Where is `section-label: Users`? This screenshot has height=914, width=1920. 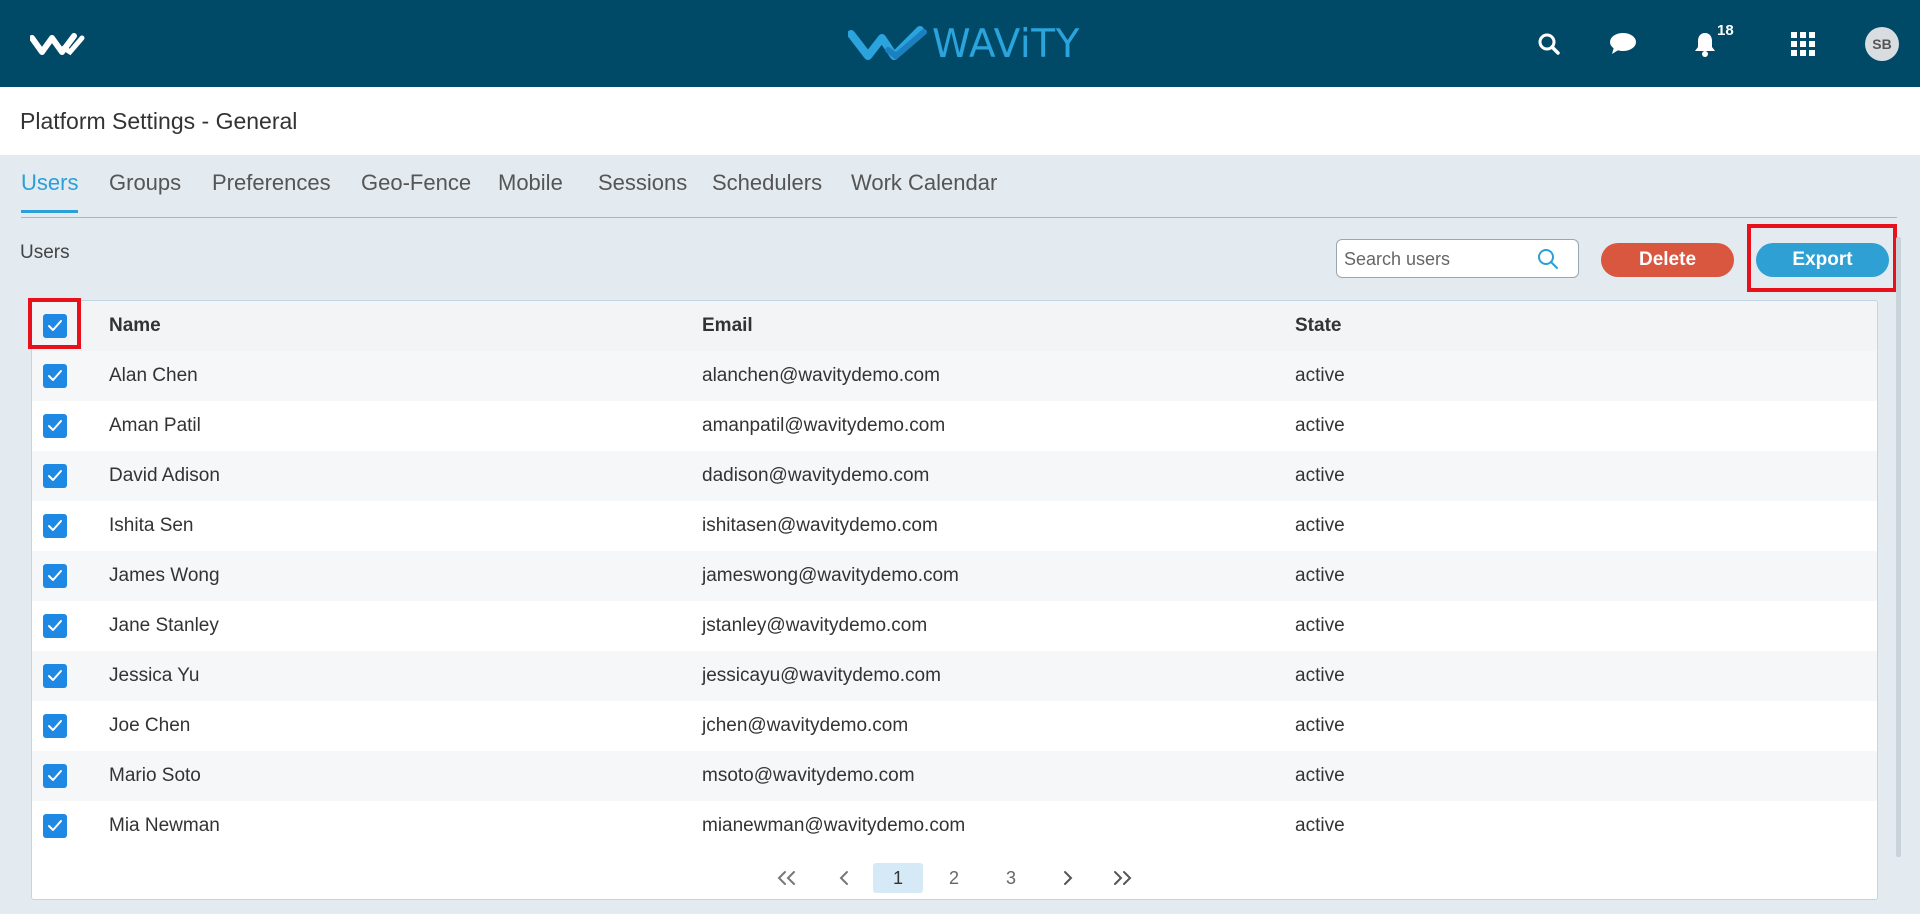
section-label: Users is located at coordinates (45, 252).